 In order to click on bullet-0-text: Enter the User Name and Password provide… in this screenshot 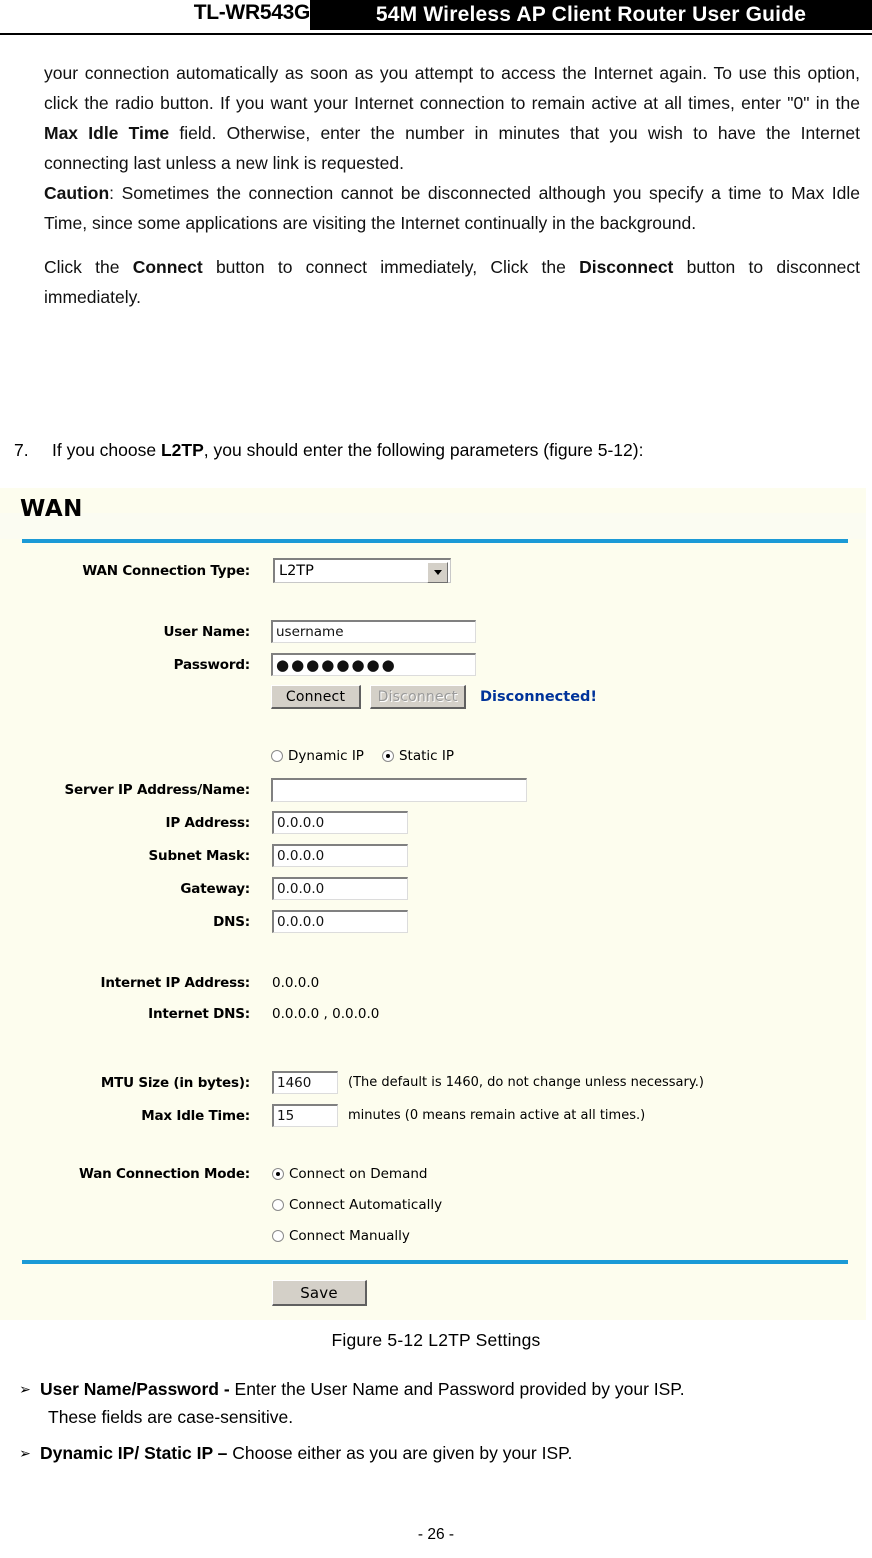, I will do `click(459, 1389)`.